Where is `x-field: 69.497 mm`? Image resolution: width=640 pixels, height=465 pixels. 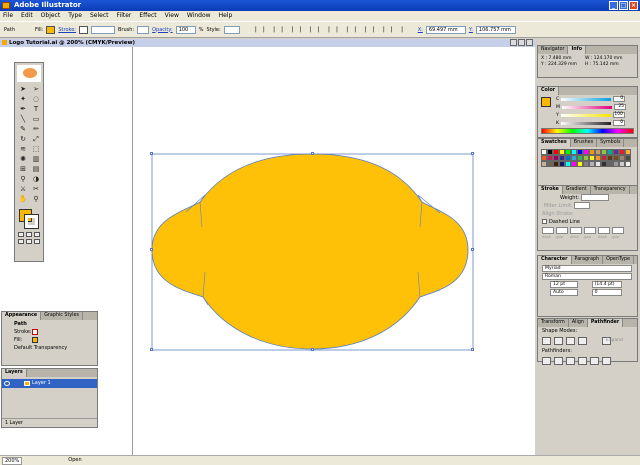
x-field: 69.497 mm is located at coordinates (445, 29).